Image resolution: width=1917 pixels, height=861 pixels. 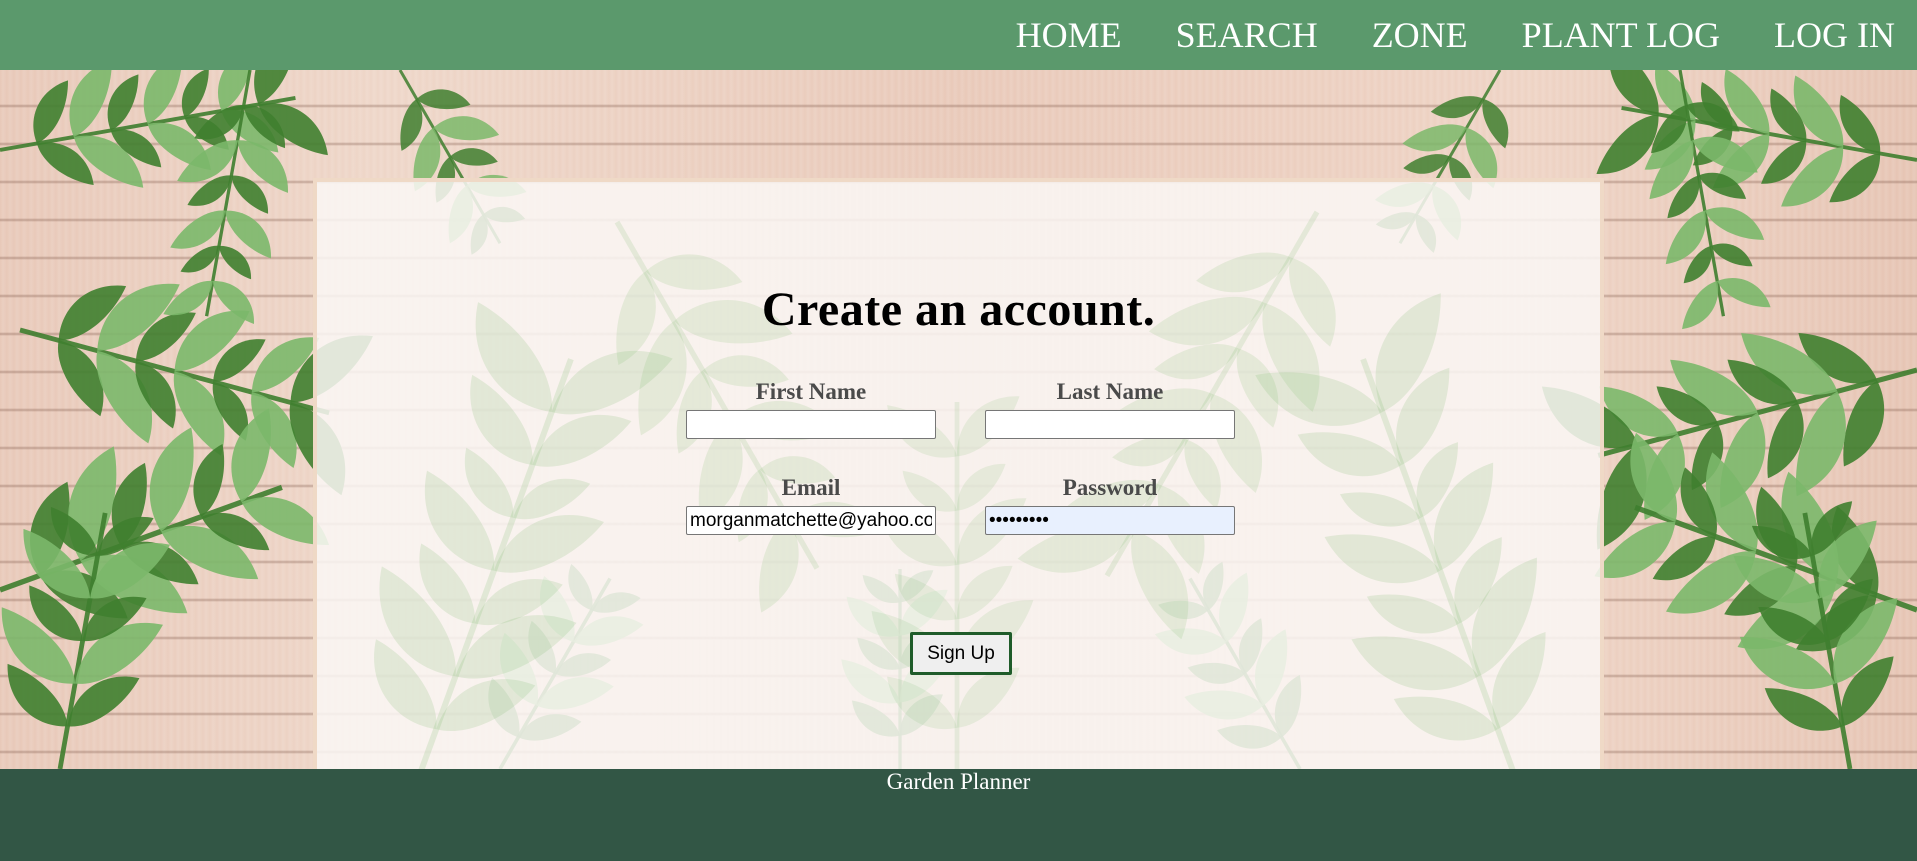 I want to click on last-name-field: Last Name, so click(x=1110, y=409).